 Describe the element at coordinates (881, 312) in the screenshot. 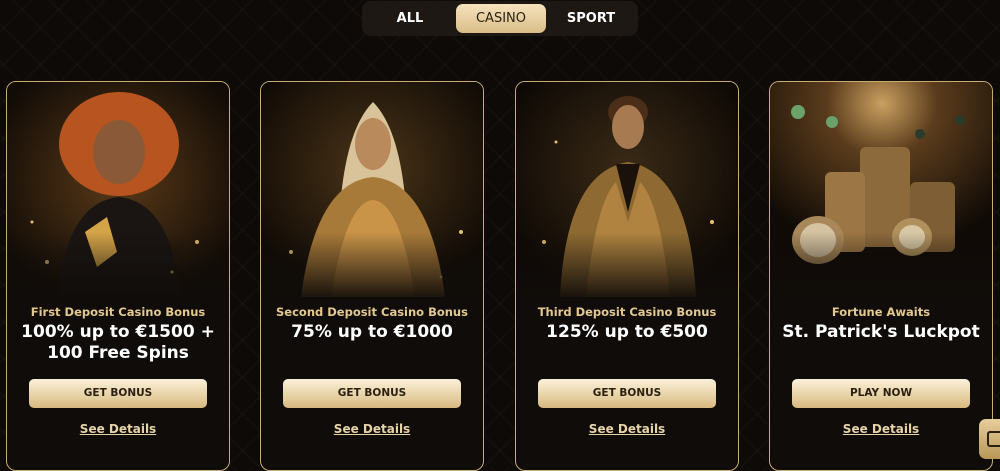

I see `promo-subtitle: Fortune Awaits` at that location.